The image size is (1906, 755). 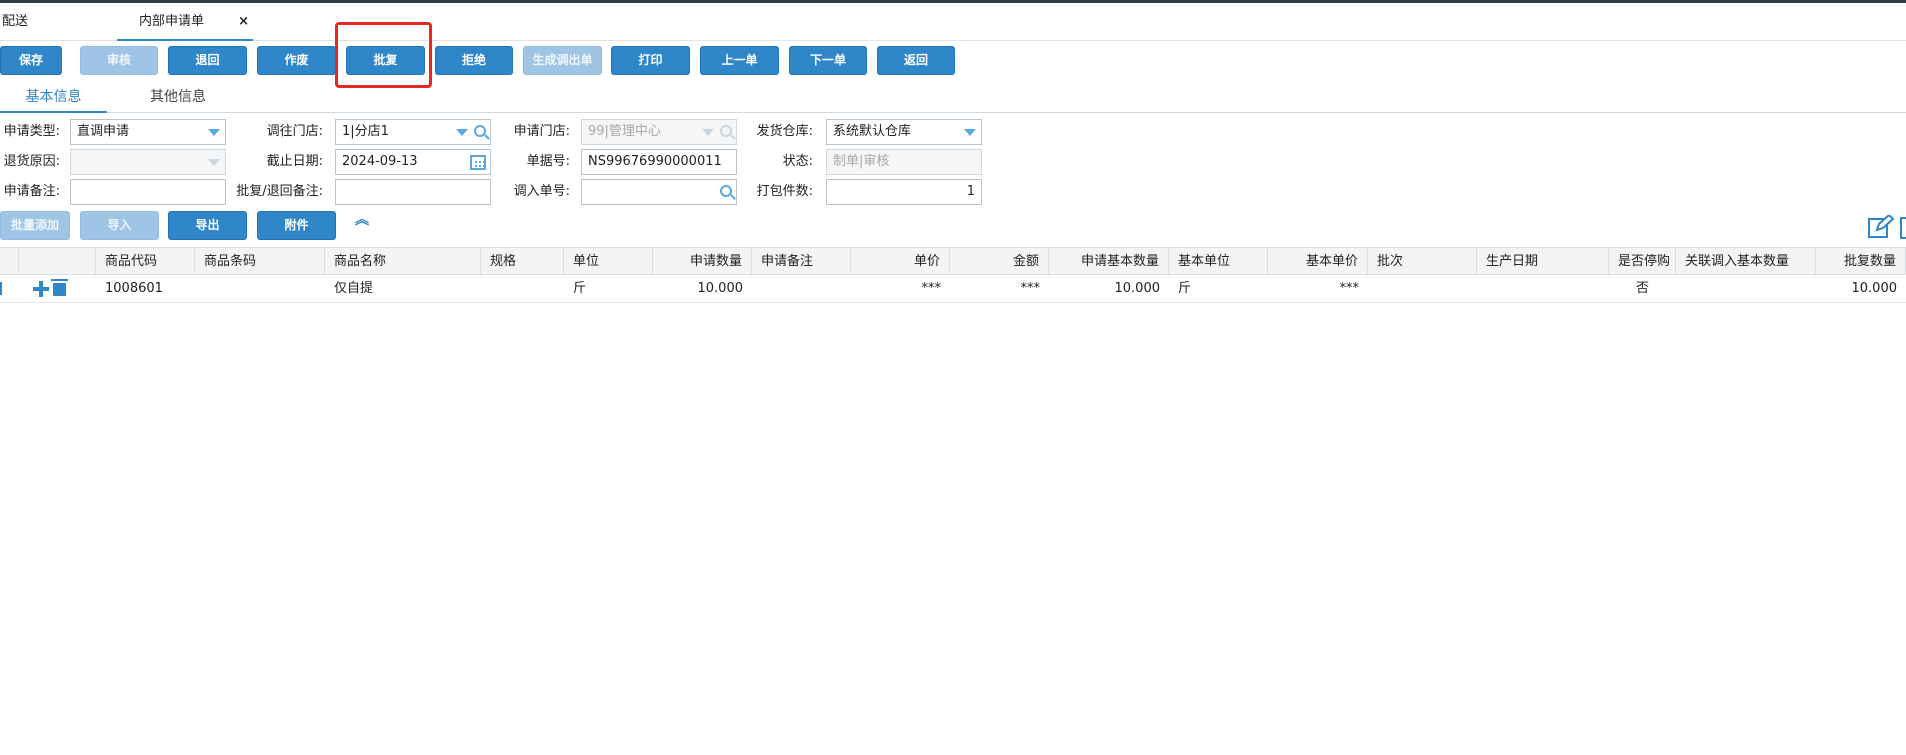 I want to click on tab-other-info: 其他信息, so click(x=178, y=98).